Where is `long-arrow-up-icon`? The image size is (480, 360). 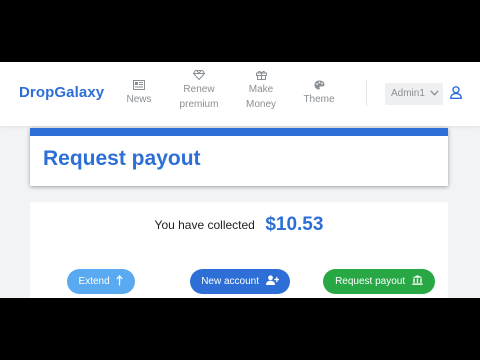 long-arrow-up-icon is located at coordinates (120, 280).